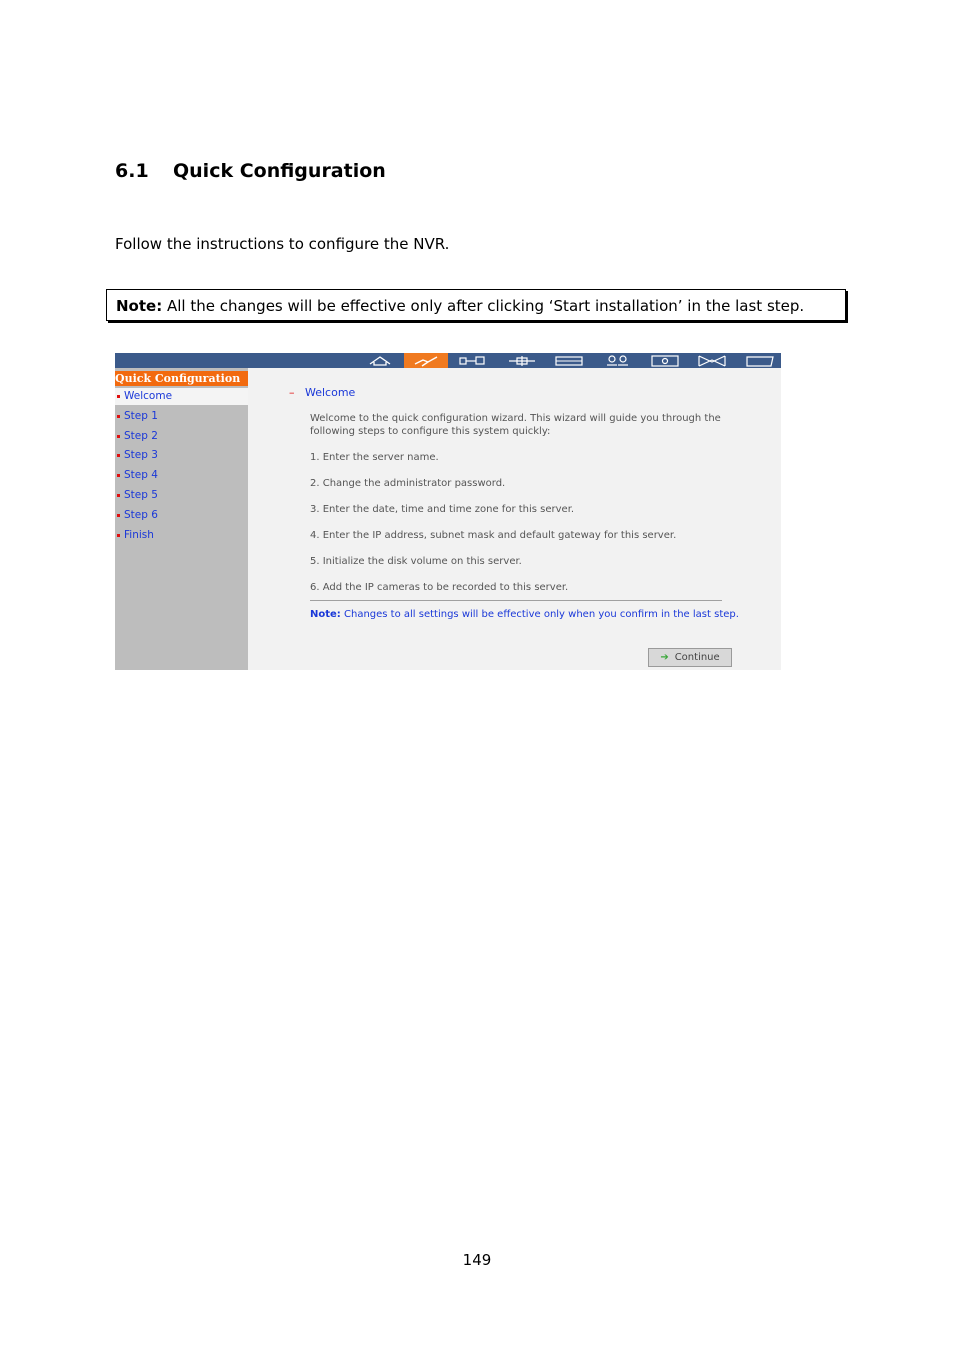 This screenshot has height=1350, width=954. I want to click on divider, so click(516, 600).